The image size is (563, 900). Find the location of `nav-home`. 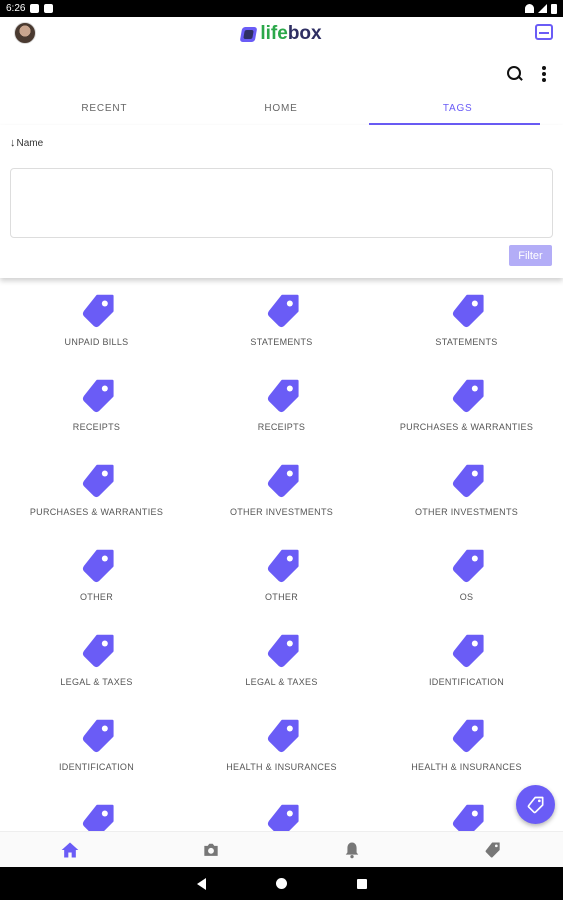

nav-home is located at coordinates (70, 849).